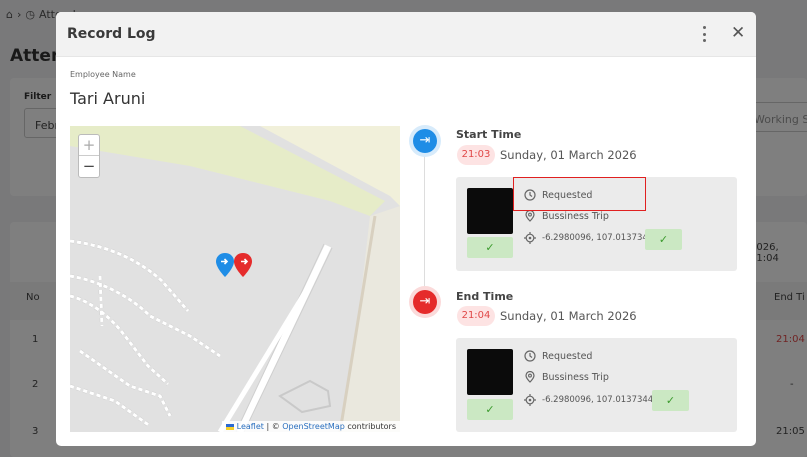  I want to click on highlight-box, so click(579, 194).